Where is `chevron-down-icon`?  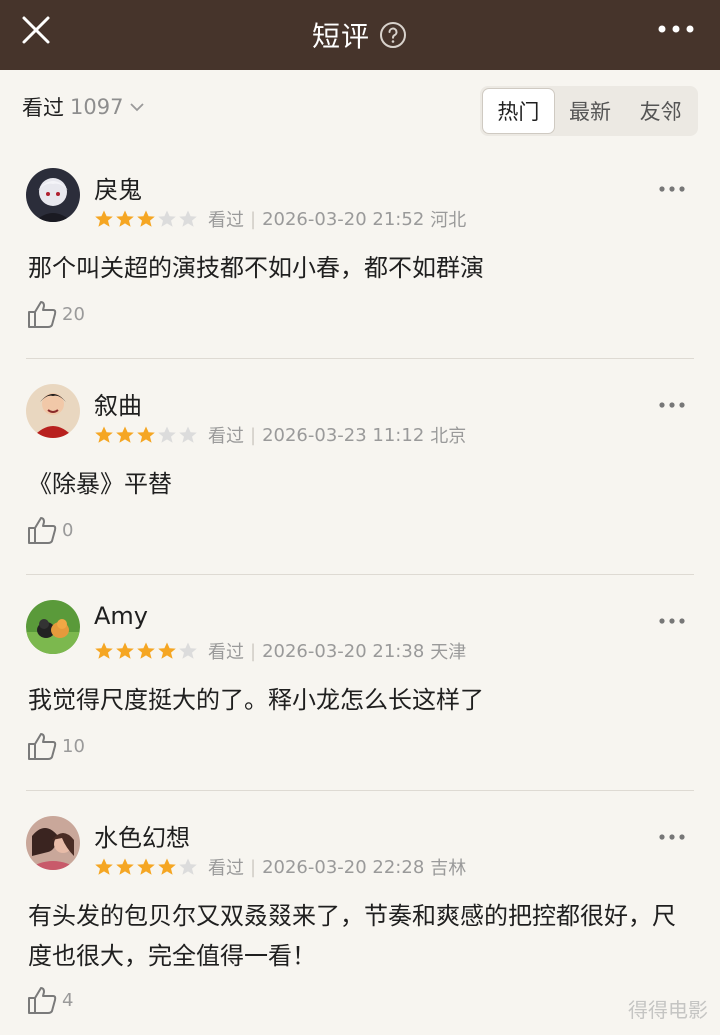 chevron-down-icon is located at coordinates (137, 107).